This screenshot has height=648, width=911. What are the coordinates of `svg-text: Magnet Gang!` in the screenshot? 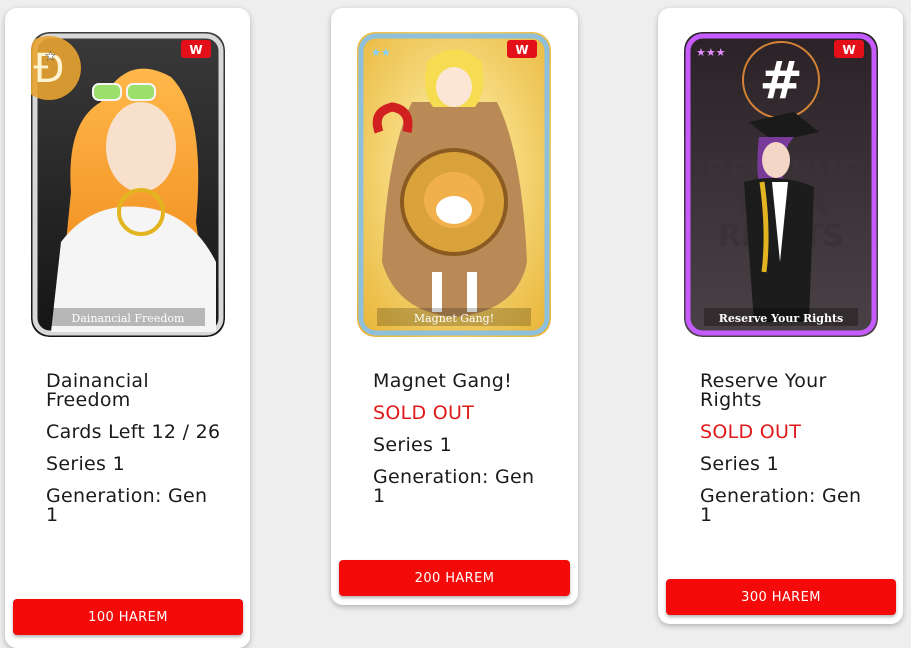 It's located at (454, 318).